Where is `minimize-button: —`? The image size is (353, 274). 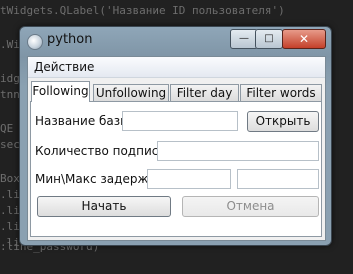 minimize-button: — is located at coordinates (244, 39).